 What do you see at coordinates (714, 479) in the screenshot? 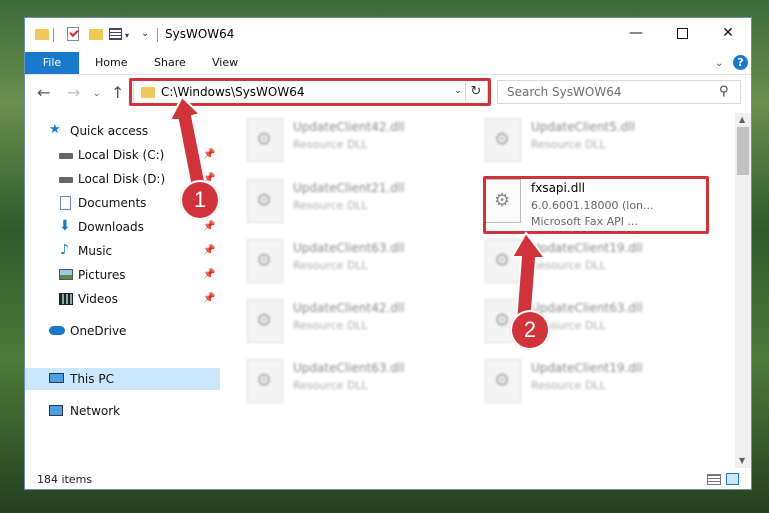
I see `details-view-icon` at bounding box center [714, 479].